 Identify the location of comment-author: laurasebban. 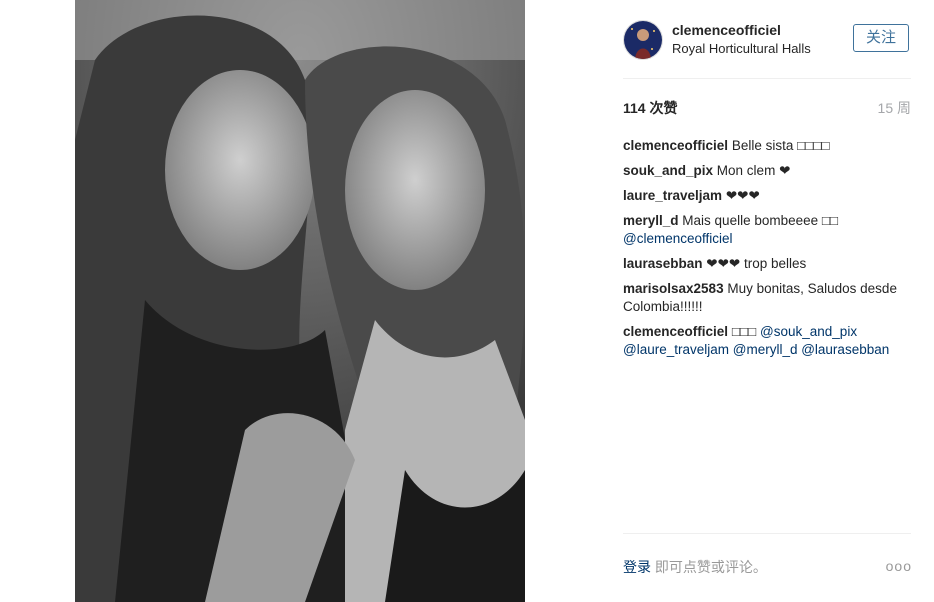
(663, 263).